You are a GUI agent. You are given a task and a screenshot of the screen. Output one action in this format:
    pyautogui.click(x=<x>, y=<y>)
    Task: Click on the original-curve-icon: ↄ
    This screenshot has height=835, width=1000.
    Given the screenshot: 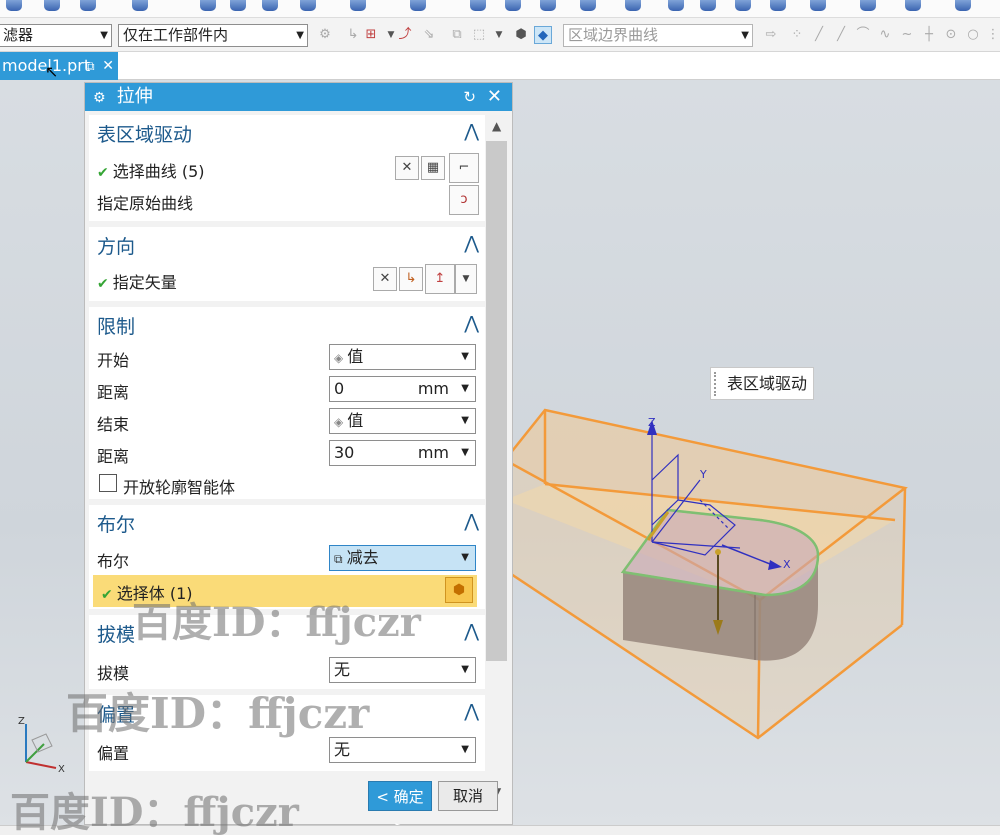 What is the action you would take?
    pyautogui.click(x=464, y=200)
    